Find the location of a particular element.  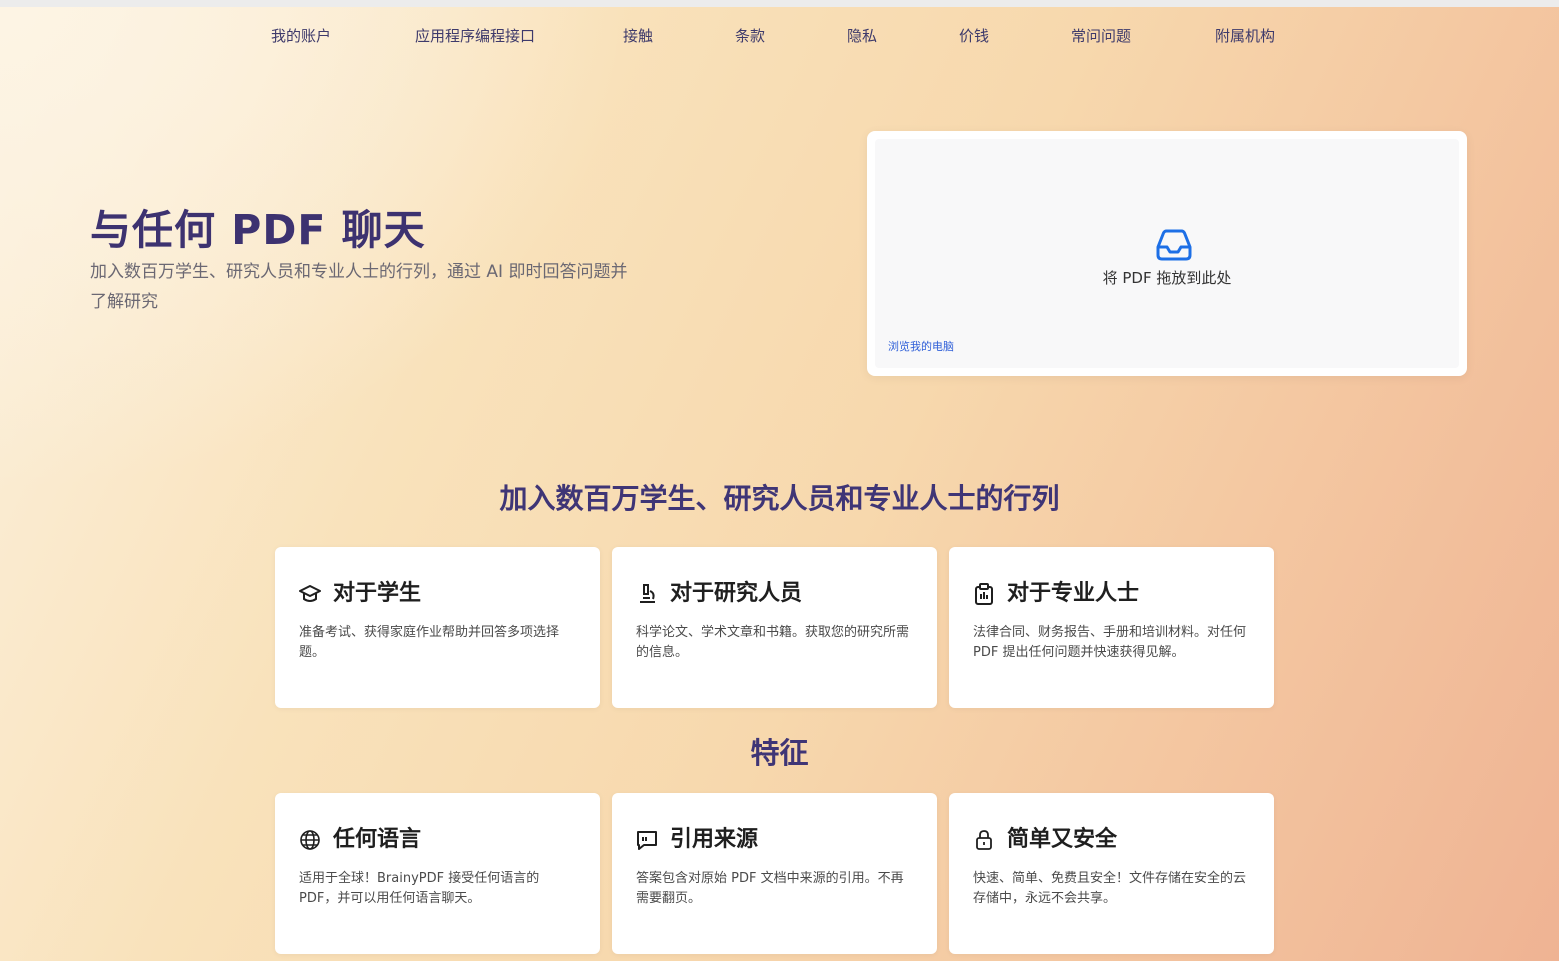

nav-terms: 条款 is located at coordinates (750, 36).